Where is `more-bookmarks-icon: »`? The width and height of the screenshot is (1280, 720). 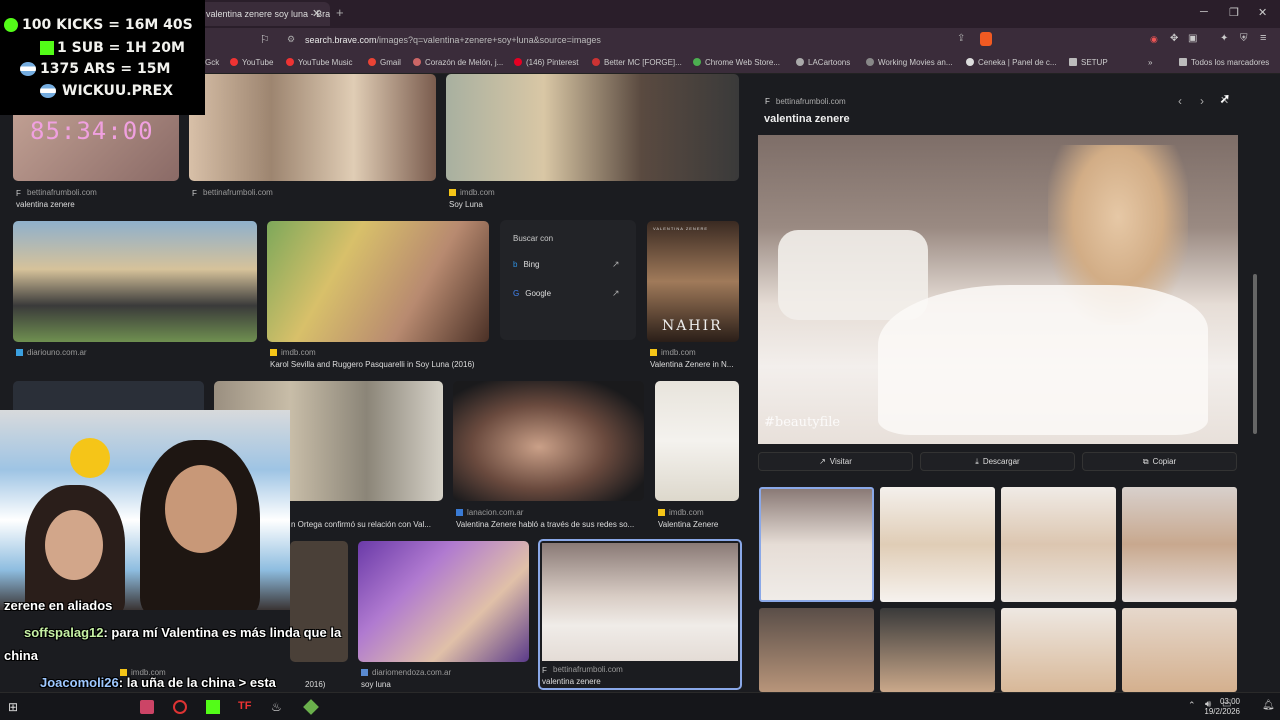
more-bookmarks-icon: » is located at coordinates (1150, 62).